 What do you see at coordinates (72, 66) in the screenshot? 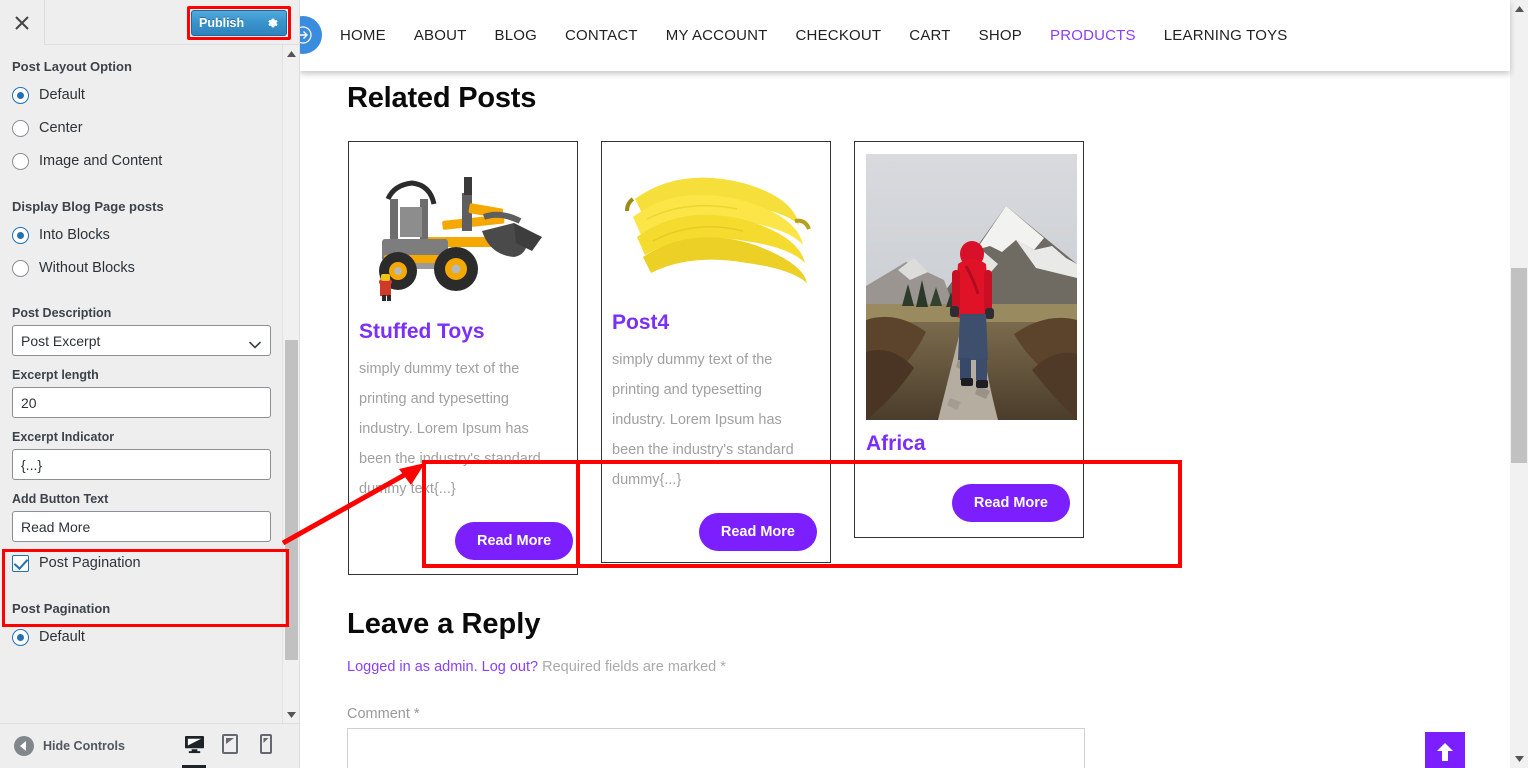
I see `post-layout-option-title: Post Layout Option` at bounding box center [72, 66].